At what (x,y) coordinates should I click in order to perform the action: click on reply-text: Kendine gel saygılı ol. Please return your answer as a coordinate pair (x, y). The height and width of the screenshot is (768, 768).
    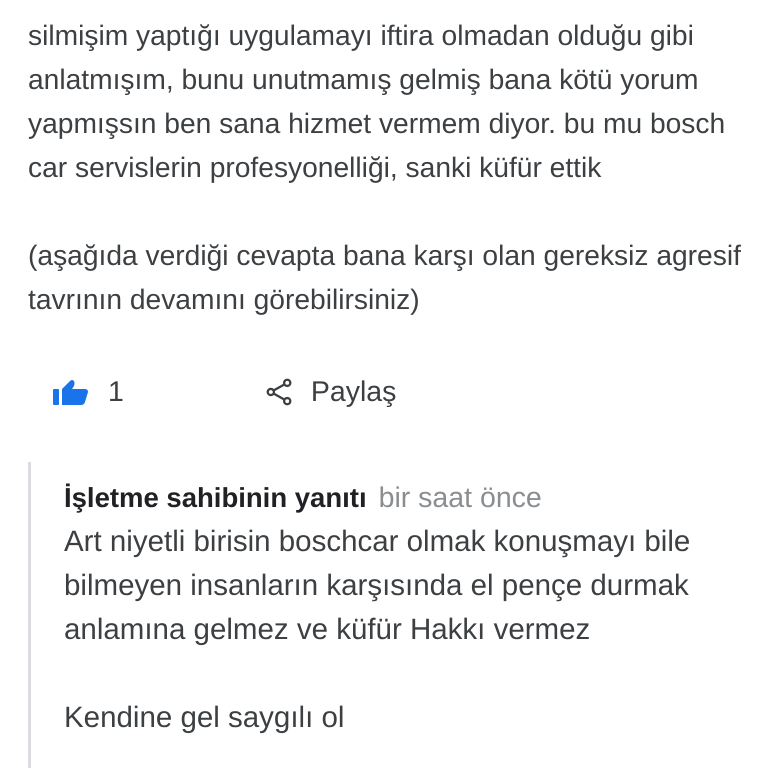
    Looking at the image, I should click on (205, 718).